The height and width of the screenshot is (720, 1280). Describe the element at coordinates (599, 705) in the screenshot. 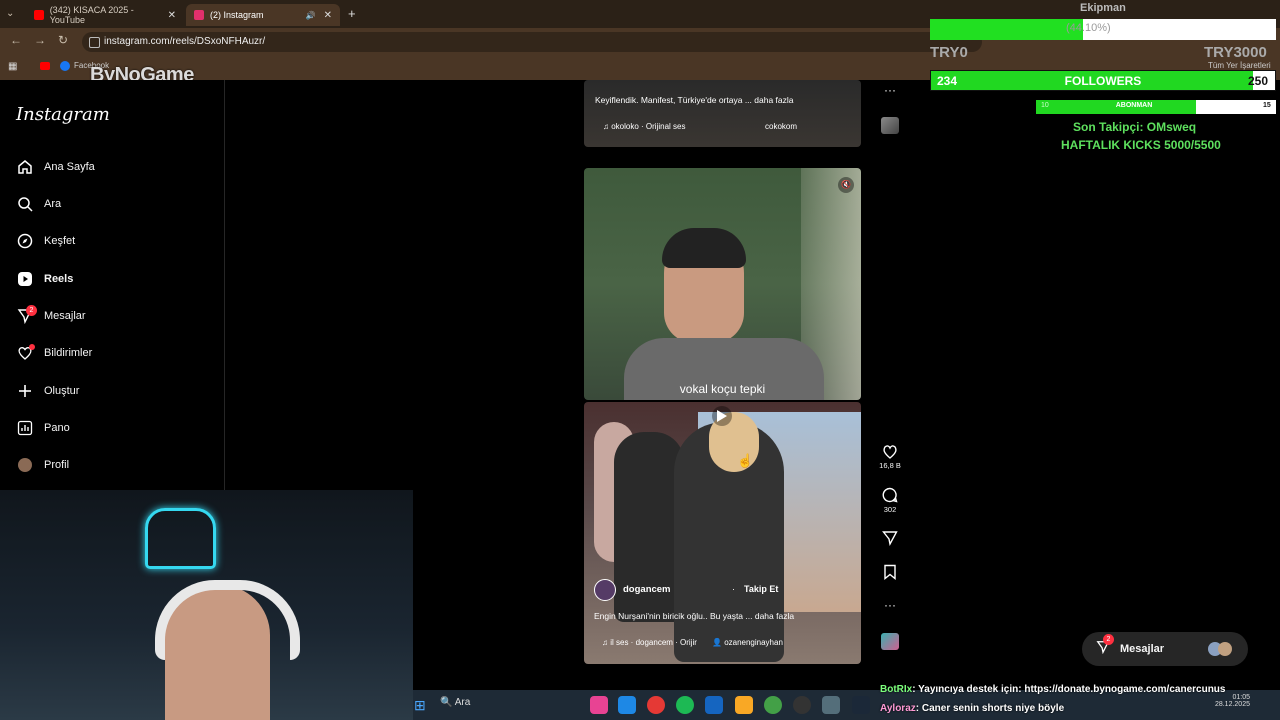

I see `copilot-icon` at that location.